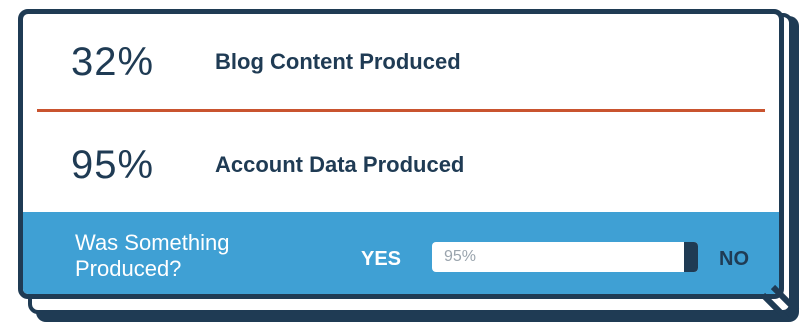 The image size is (800, 323). What do you see at coordinates (734, 259) in the screenshot?
I see `no-label: NO` at bounding box center [734, 259].